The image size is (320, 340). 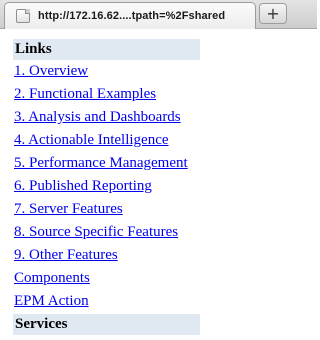 I want to click on plus-icon: +, so click(x=273, y=13).